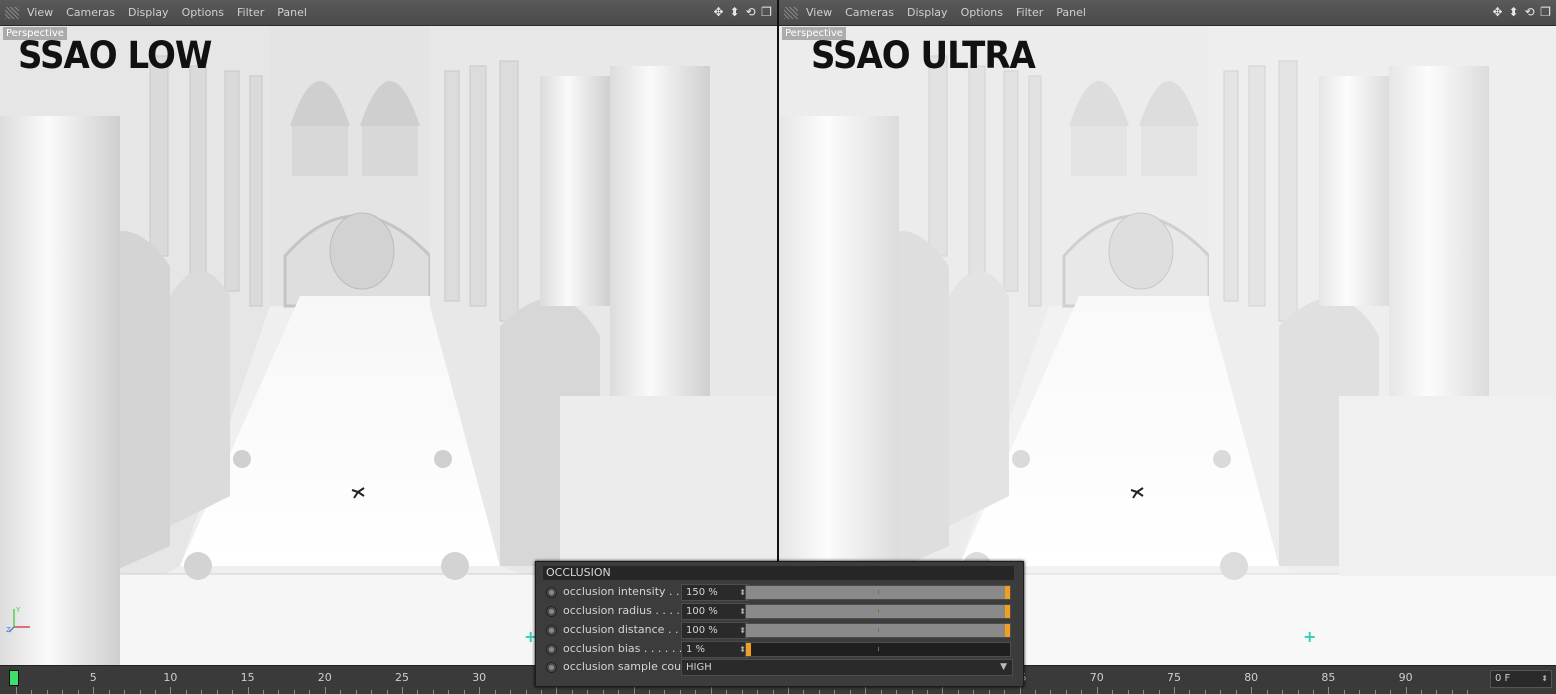 The height and width of the screenshot is (694, 1556). Describe the element at coordinates (1003, 667) in the screenshot. I see `chevron-down-icon: ▼` at that location.